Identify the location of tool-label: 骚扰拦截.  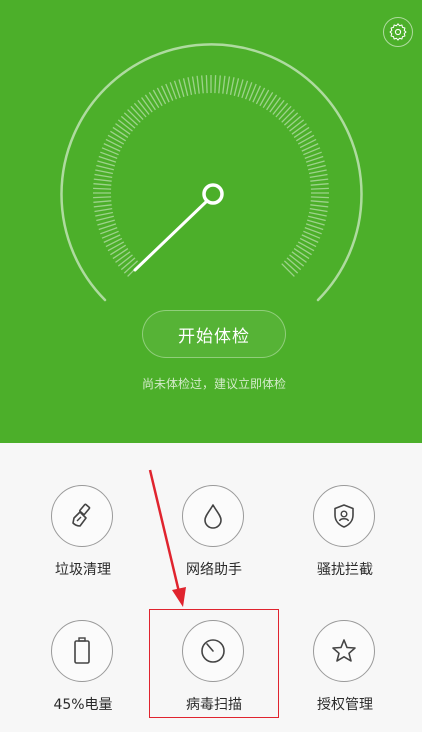
(345, 570).